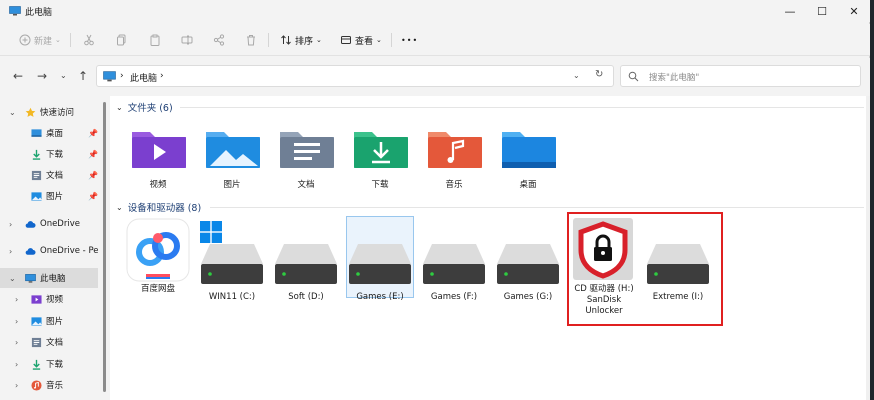  I want to click on group-header-folders: ⌄ 文件夹 (6), so click(144, 107).